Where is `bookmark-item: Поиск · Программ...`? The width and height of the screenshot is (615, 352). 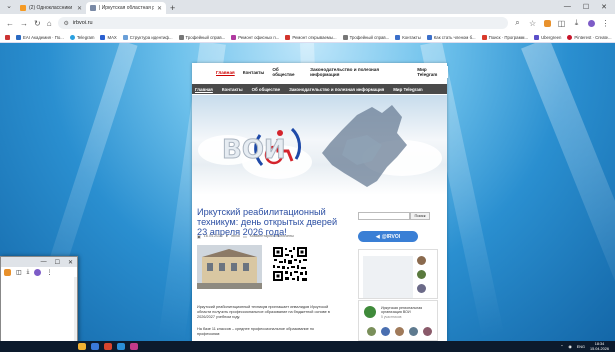
bookmark-item: Поиск · Программ... is located at coordinates (504, 37).